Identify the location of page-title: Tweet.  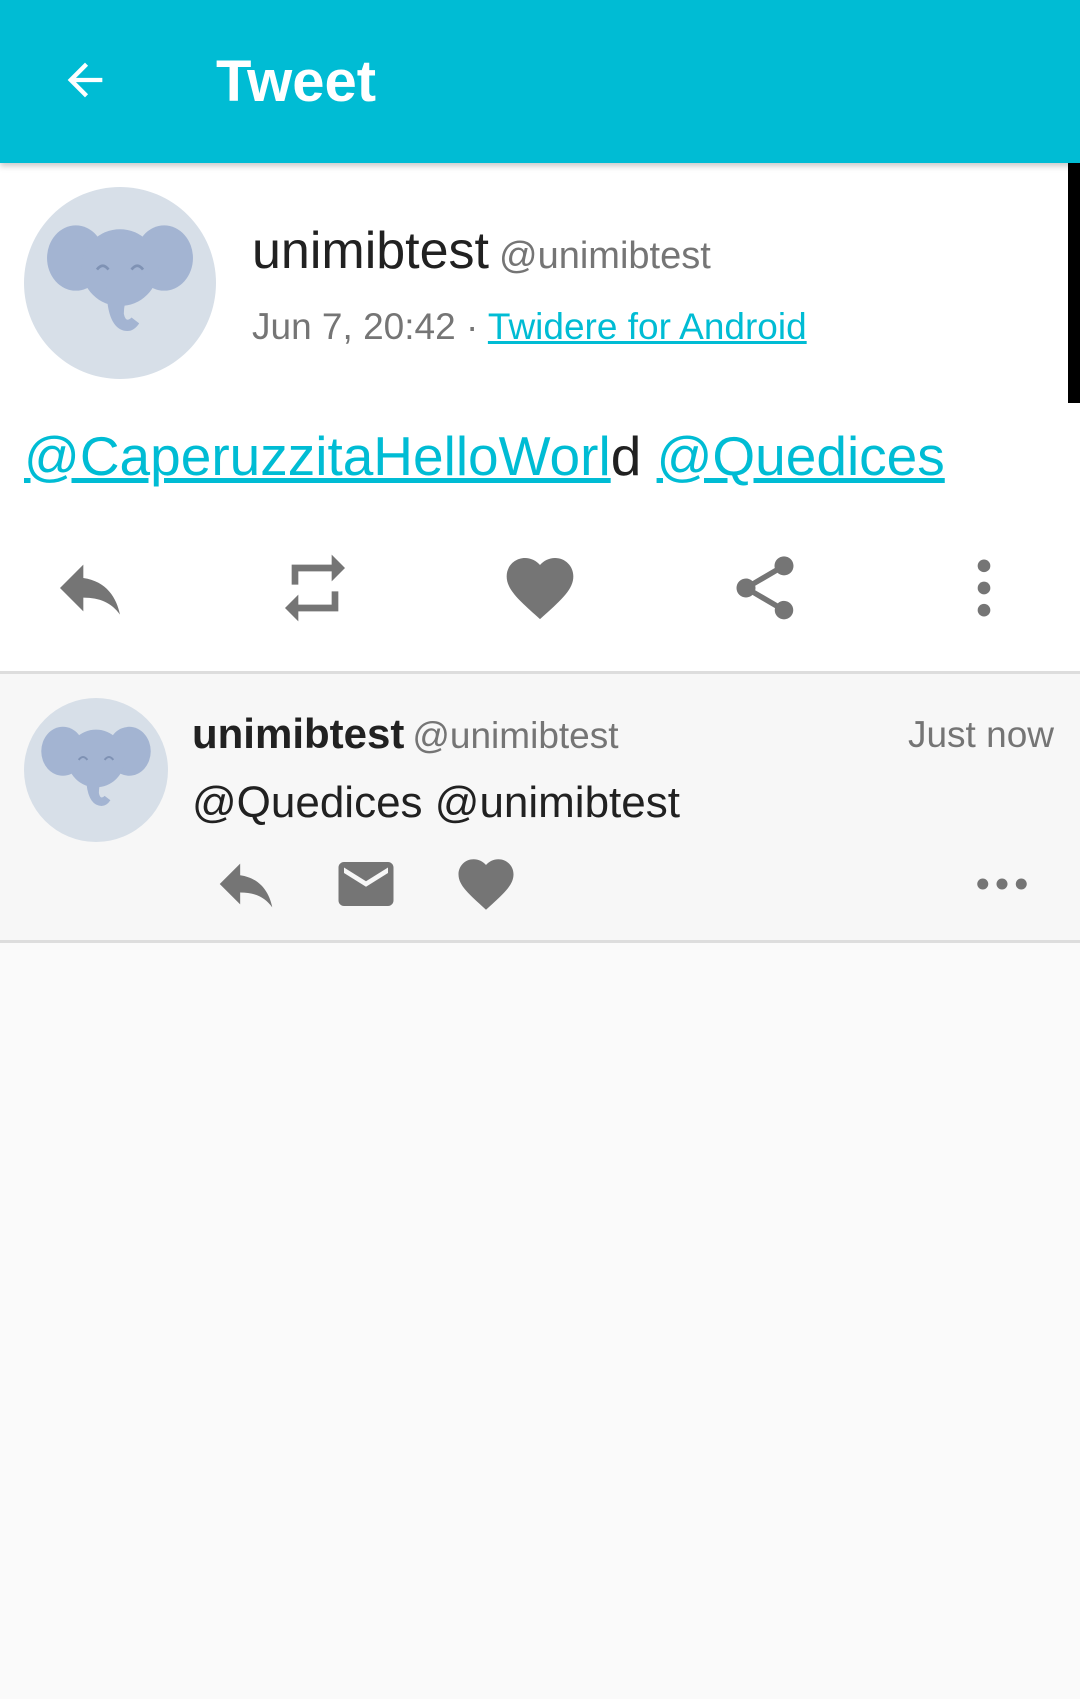
(296, 81).